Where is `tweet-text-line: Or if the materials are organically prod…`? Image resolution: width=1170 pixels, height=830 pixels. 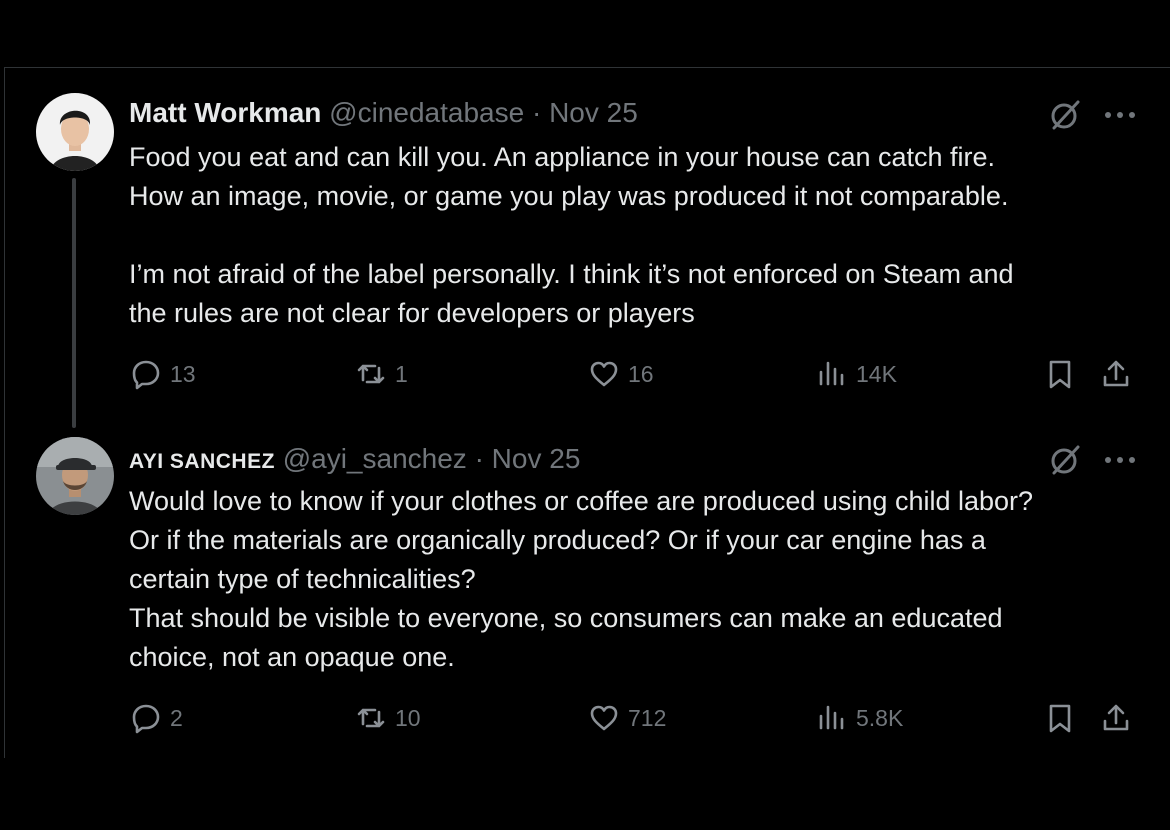 tweet-text-line: Or if the materials are organically prod… is located at coordinates (557, 540).